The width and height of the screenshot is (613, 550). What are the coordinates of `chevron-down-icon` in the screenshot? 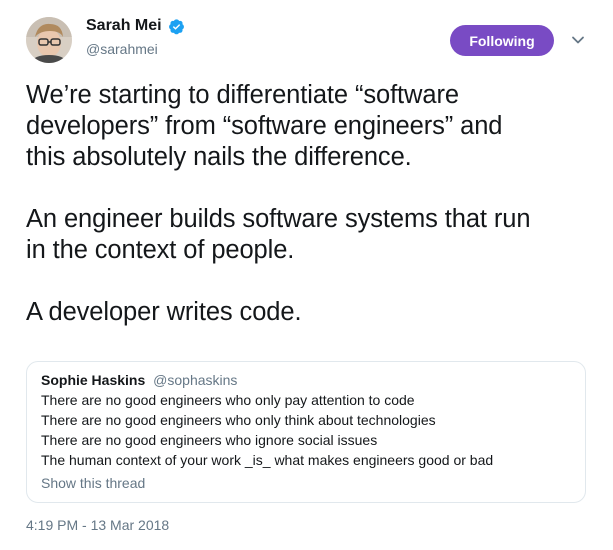 It's located at (578, 40).